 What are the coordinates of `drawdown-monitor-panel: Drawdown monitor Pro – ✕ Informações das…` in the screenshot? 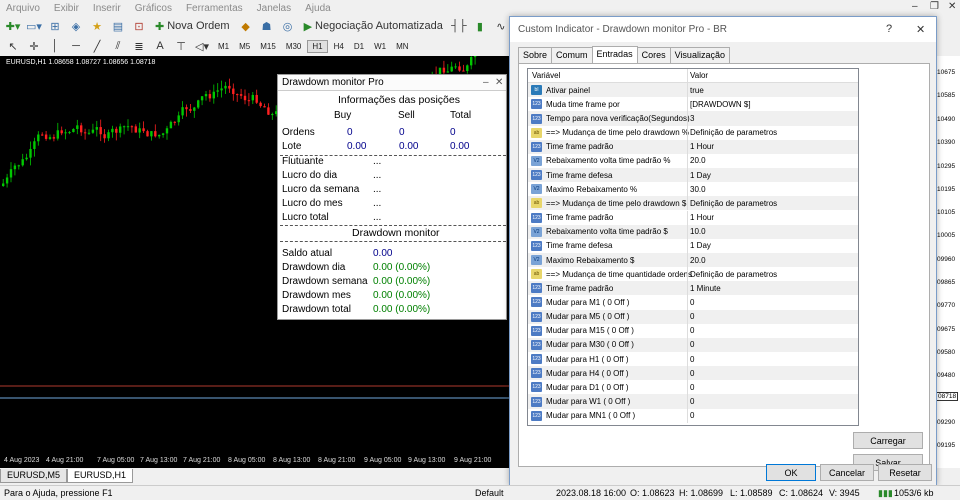 It's located at (392, 197).